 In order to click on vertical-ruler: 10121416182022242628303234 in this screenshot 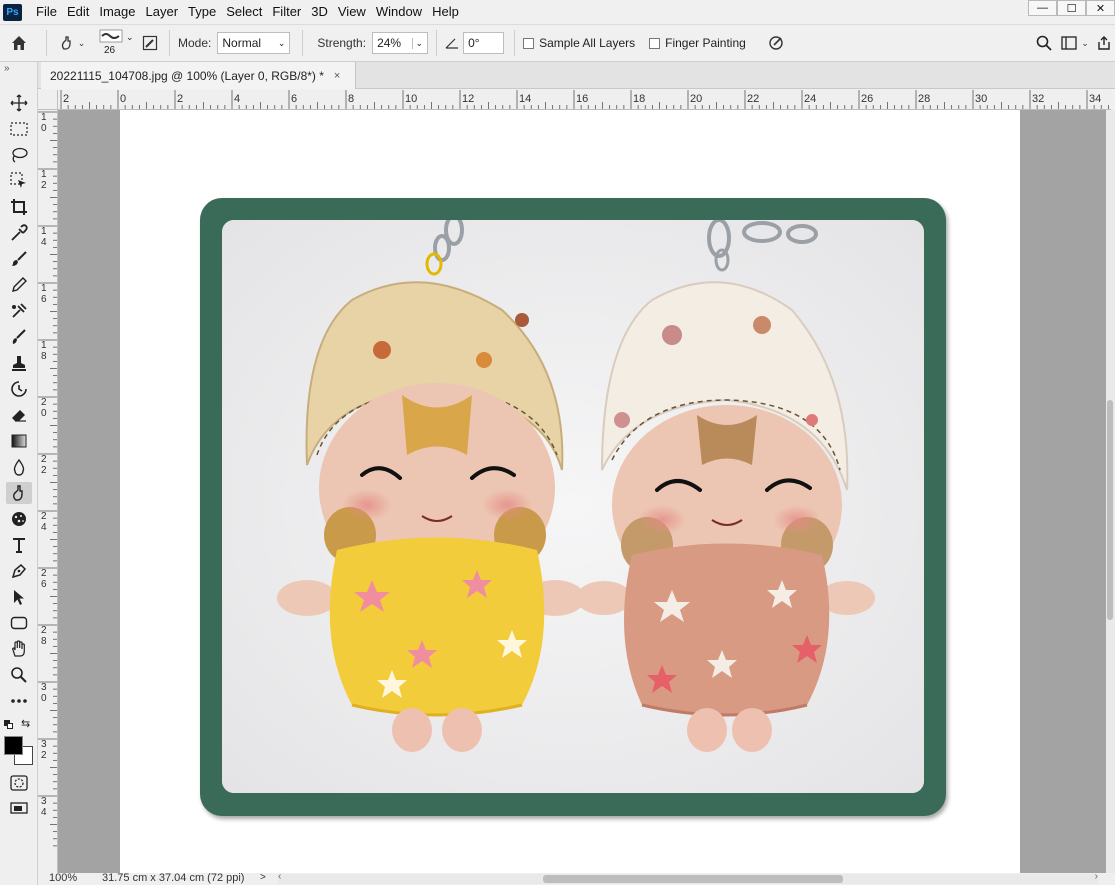, I will do `click(48, 491)`.